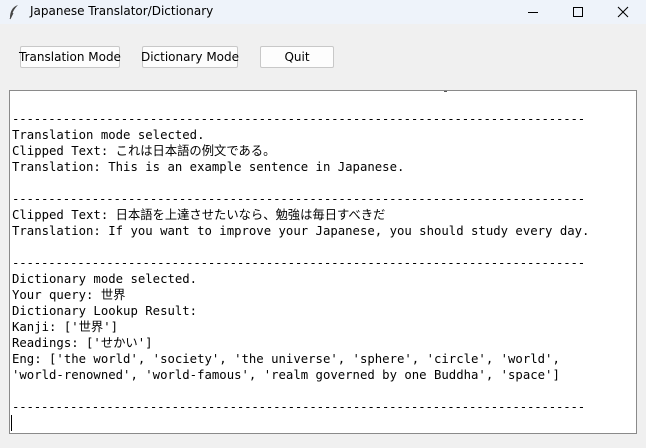 The image size is (646, 448). I want to click on minimize-icon, so click(533, 12).